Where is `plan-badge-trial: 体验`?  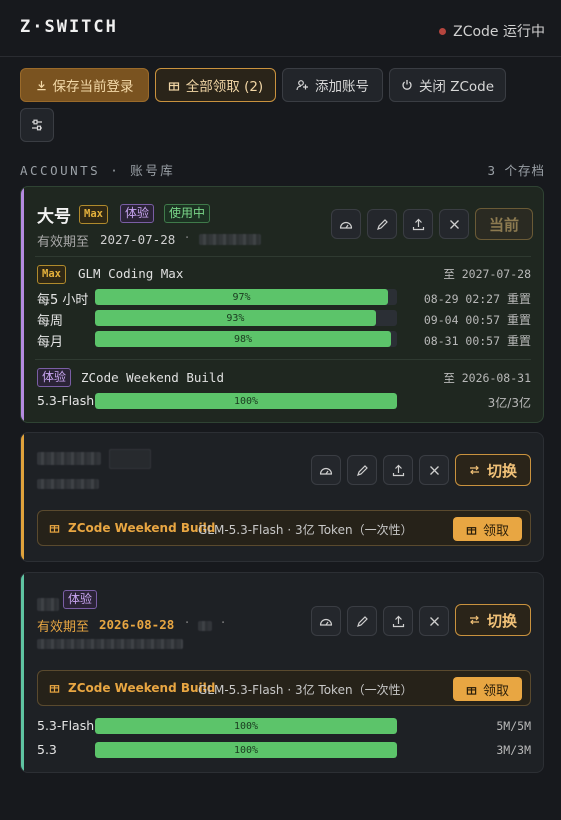 plan-badge-trial: 体验 is located at coordinates (54, 377).